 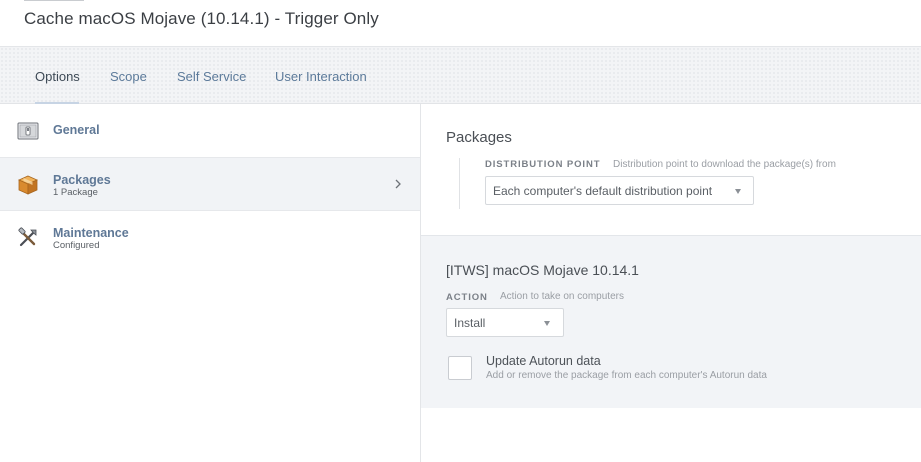 What do you see at coordinates (54, 0) in the screenshot?
I see `breadcrumb-remnant` at bounding box center [54, 0].